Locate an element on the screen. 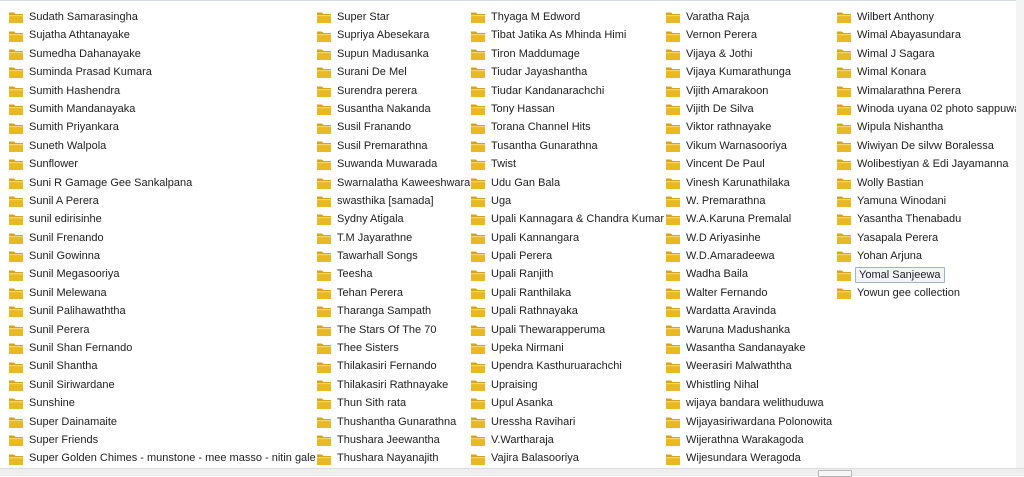 Image resolution: width=1024 pixels, height=477 pixels. folder-item: Yomal Sanjeewa is located at coordinates (929, 274).